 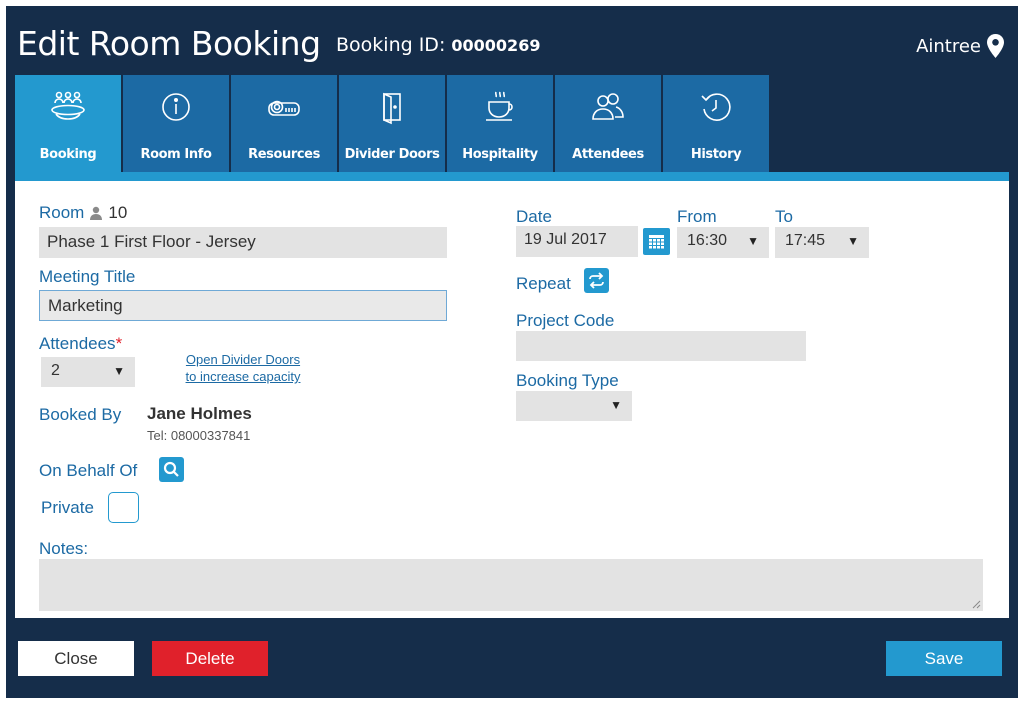 What do you see at coordinates (500, 123) in the screenshot?
I see `tab-hospitality: Hospitality` at bounding box center [500, 123].